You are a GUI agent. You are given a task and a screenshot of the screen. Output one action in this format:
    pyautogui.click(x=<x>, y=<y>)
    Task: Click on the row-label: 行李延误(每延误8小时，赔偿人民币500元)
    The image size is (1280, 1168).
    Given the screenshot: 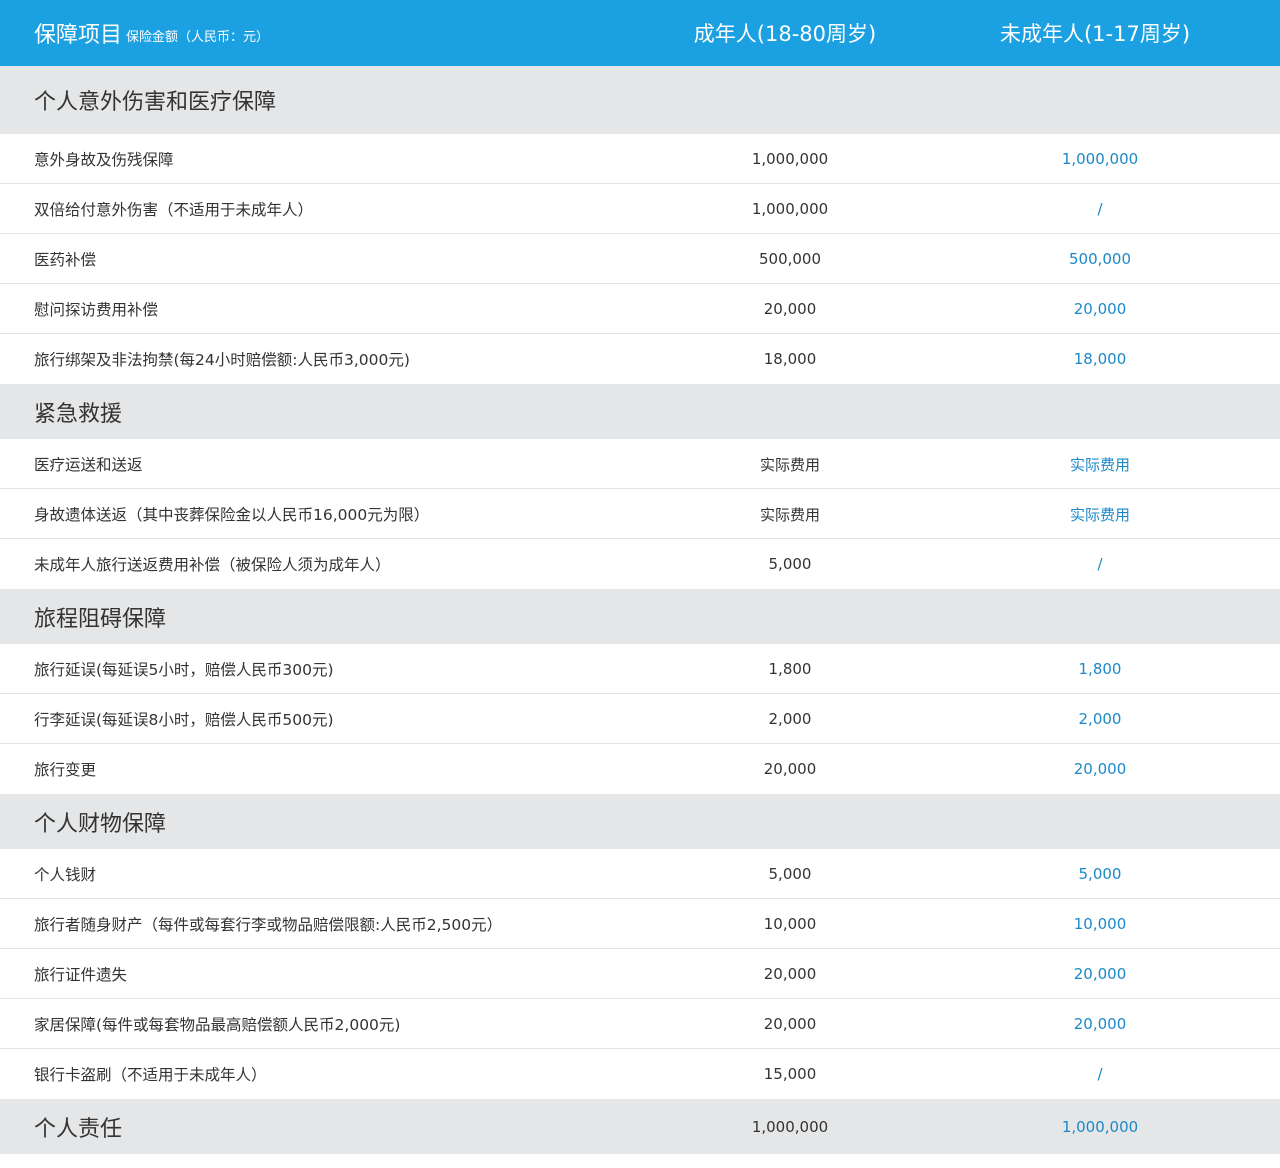 What is the action you would take?
    pyautogui.click(x=184, y=720)
    